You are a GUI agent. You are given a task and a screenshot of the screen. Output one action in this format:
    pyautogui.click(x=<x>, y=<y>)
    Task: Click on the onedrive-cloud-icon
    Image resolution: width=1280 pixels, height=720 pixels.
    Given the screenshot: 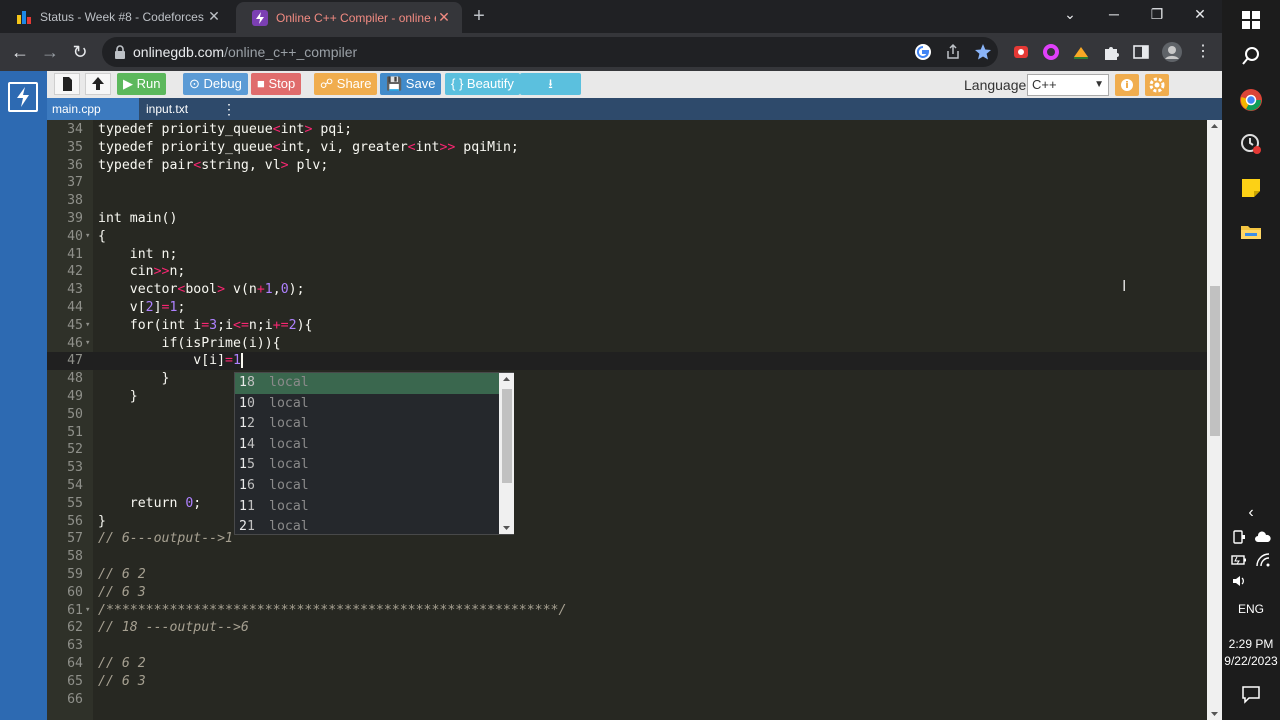 What is the action you would take?
    pyautogui.click(x=1263, y=537)
    